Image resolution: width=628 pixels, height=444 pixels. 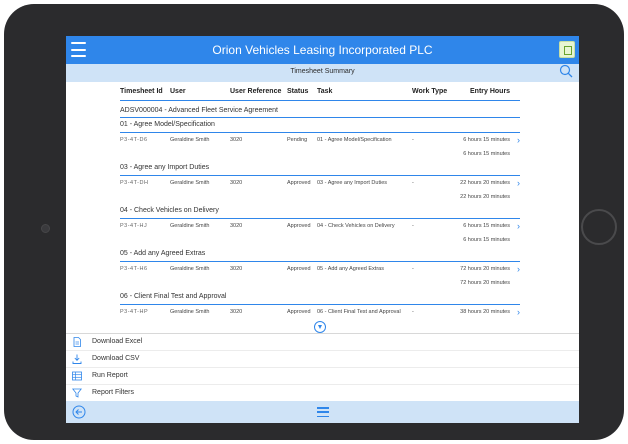 I want to click on report-filters-button: Report Filters, so click(x=322, y=393).